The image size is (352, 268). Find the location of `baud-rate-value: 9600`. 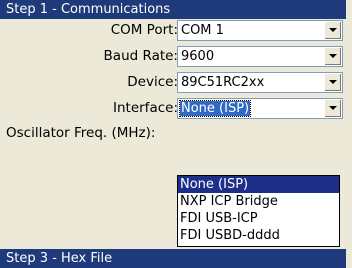

baud-rate-value: 9600 is located at coordinates (198, 56).